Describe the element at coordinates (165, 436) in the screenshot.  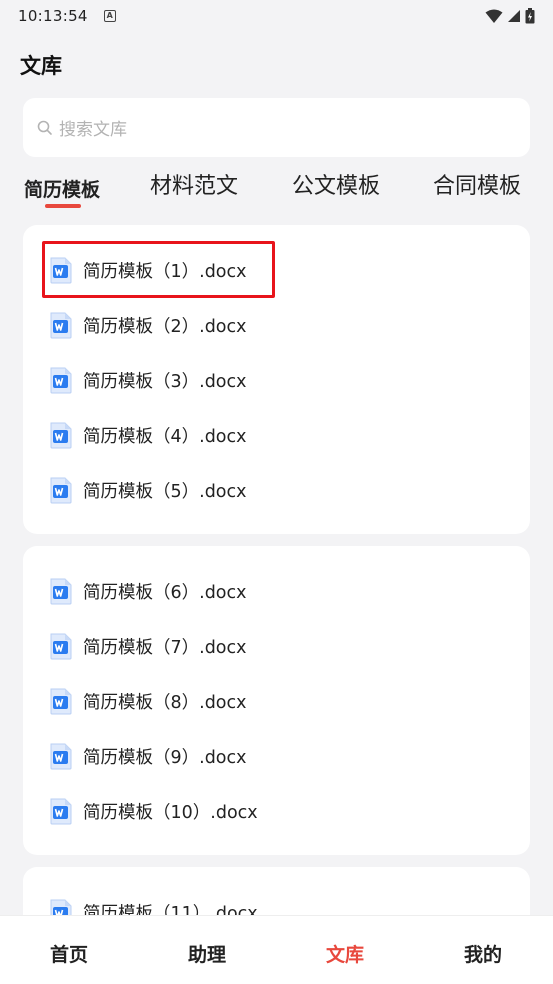
I see `file-name: 简历模板（4）.docx` at that location.